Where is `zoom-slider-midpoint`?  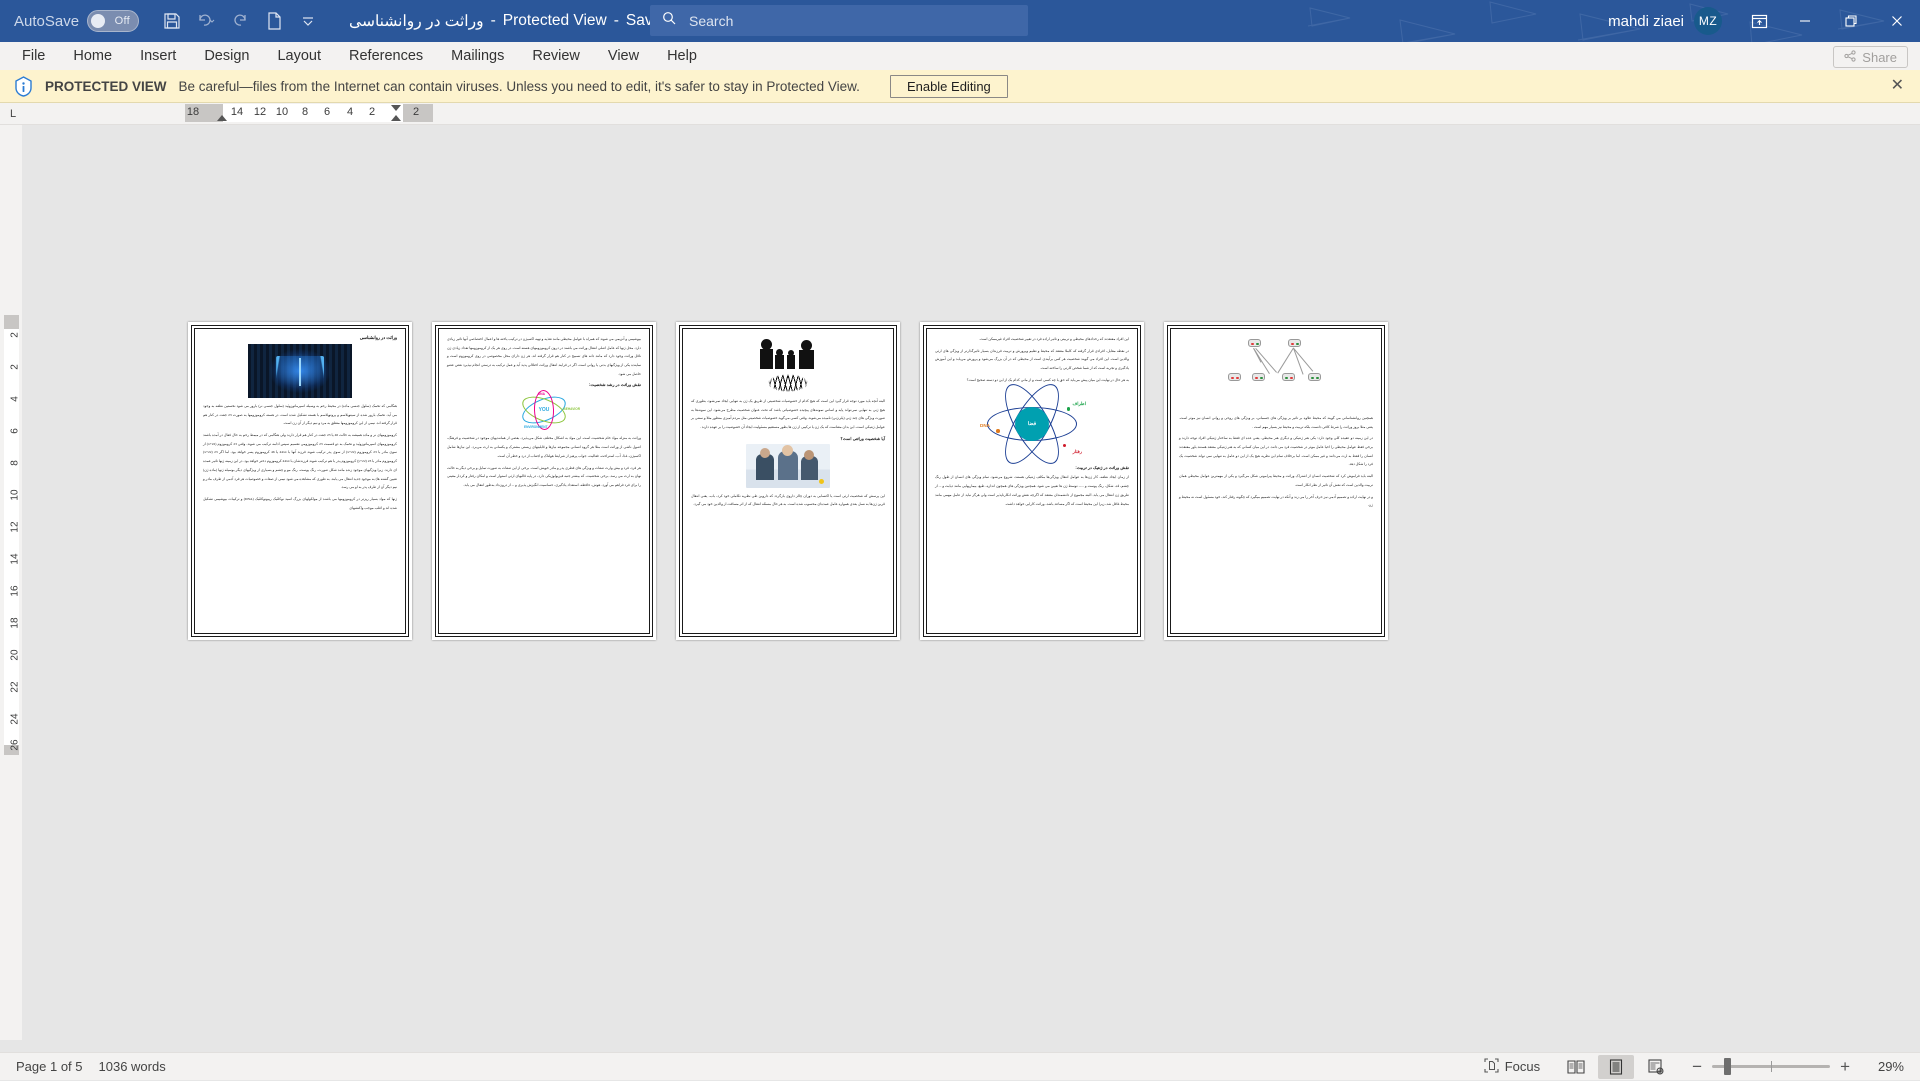
zoom-slider-midpoint is located at coordinates (1771, 1066).